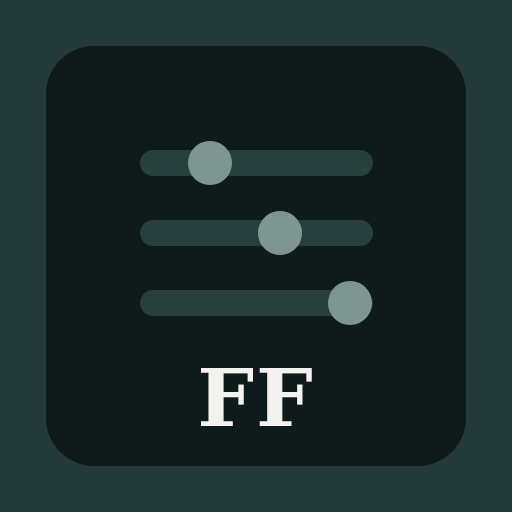  What do you see at coordinates (256, 398) in the screenshot?
I see `app-monogram: FF` at bounding box center [256, 398].